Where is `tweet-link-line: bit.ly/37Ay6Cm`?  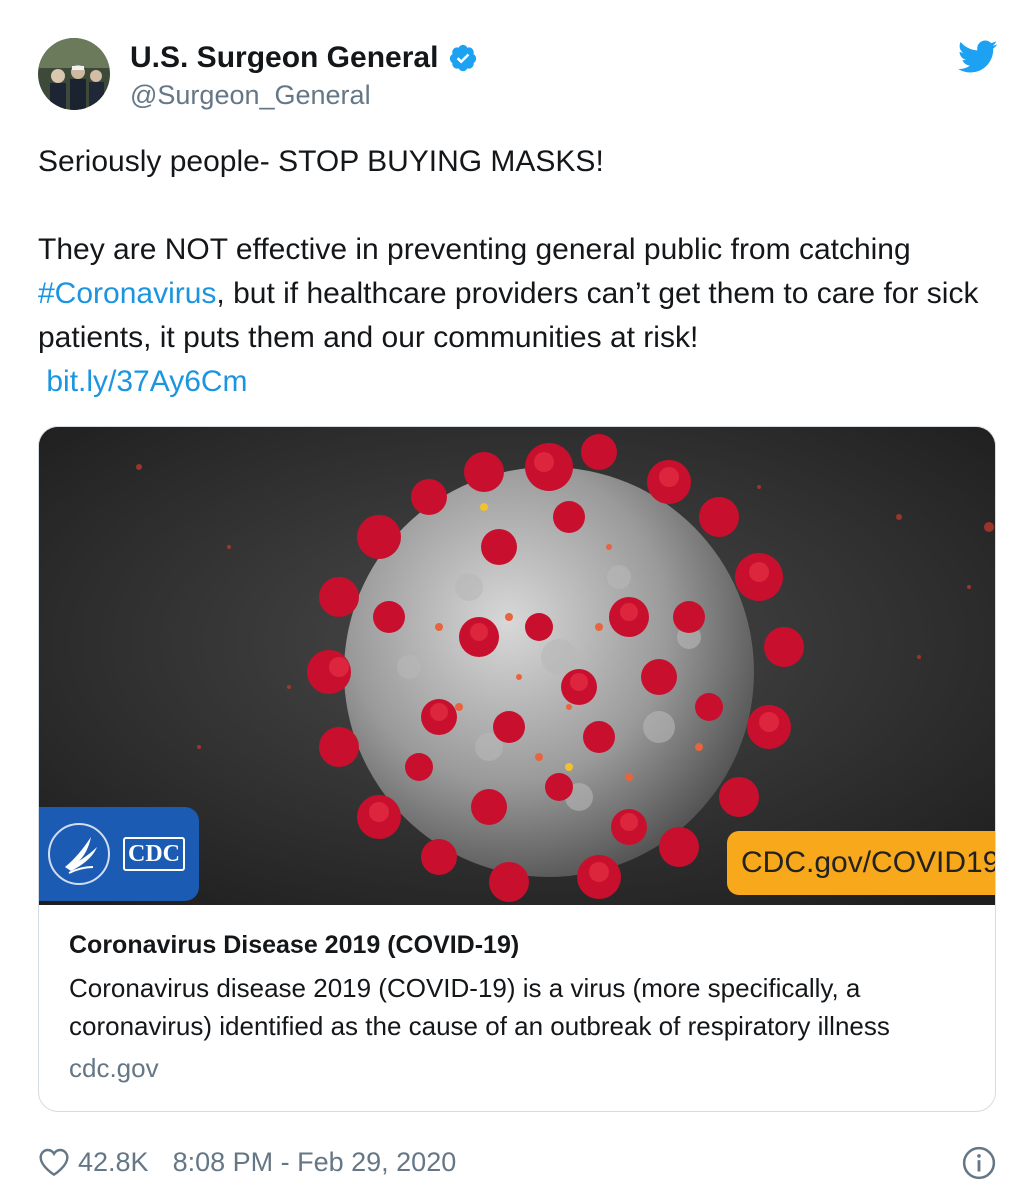
tweet-link-line: bit.ly/37Ay6Cm is located at coordinates (518, 382).